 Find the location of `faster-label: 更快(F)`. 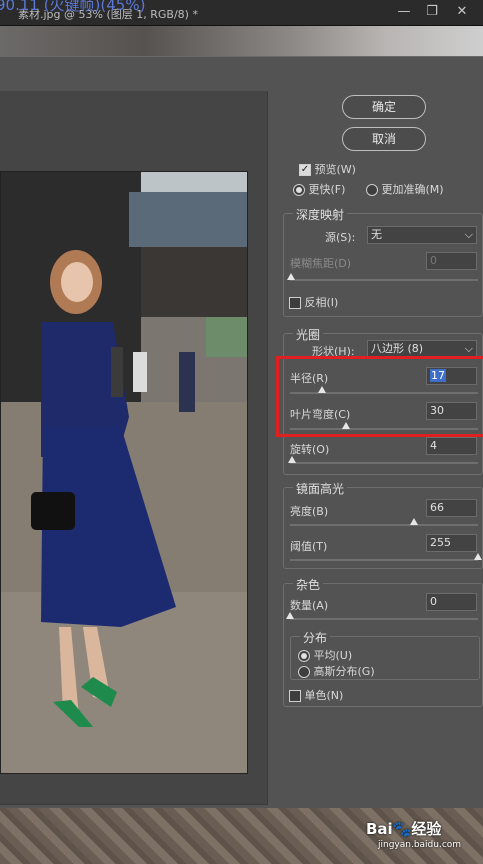

faster-label: 更快(F) is located at coordinates (327, 189).